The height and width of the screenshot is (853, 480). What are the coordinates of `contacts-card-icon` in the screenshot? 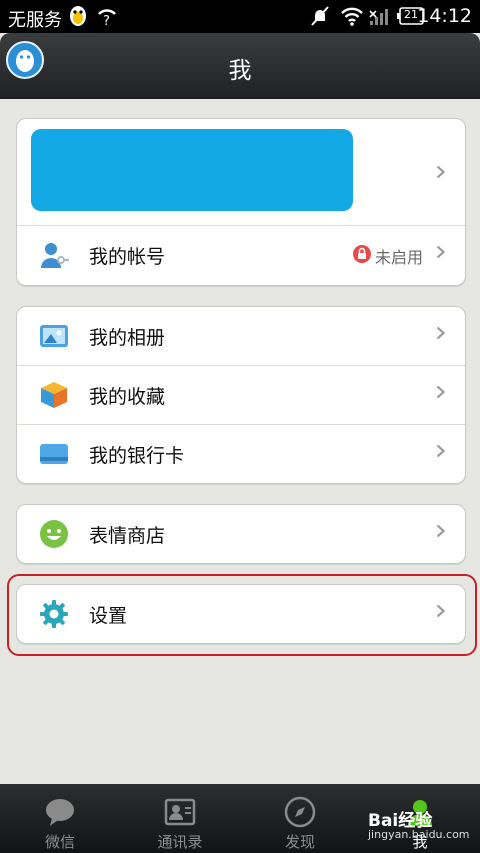 It's located at (180, 812).